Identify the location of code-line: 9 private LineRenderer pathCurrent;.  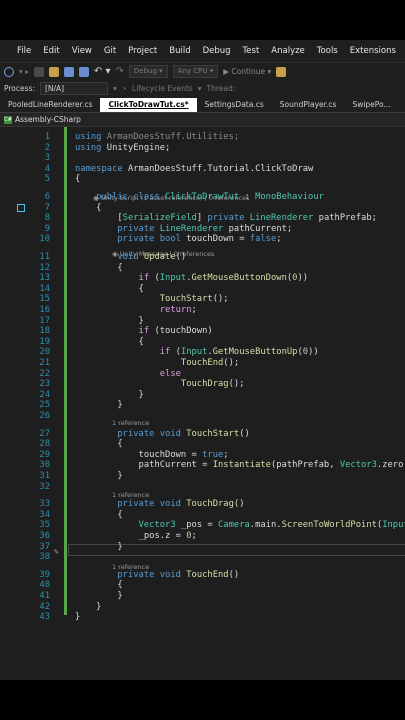
(202, 229).